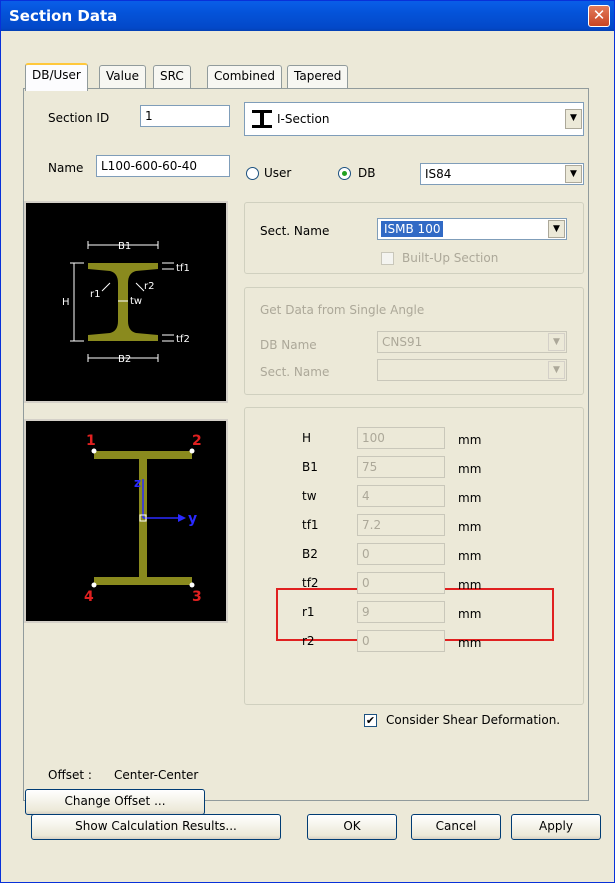 This screenshot has width=615, height=883. What do you see at coordinates (401, 467) in the screenshot?
I see `dim-field-b1: 75` at bounding box center [401, 467].